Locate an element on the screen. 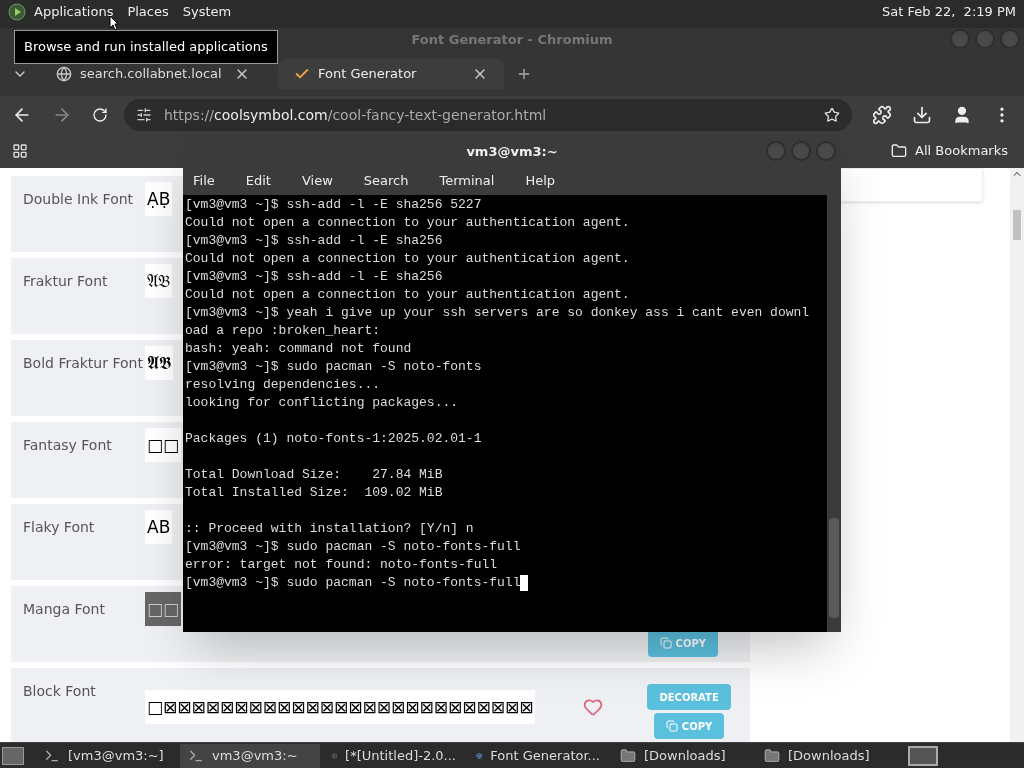 The image size is (1024, 768). download-icon is located at coordinates (922, 115).